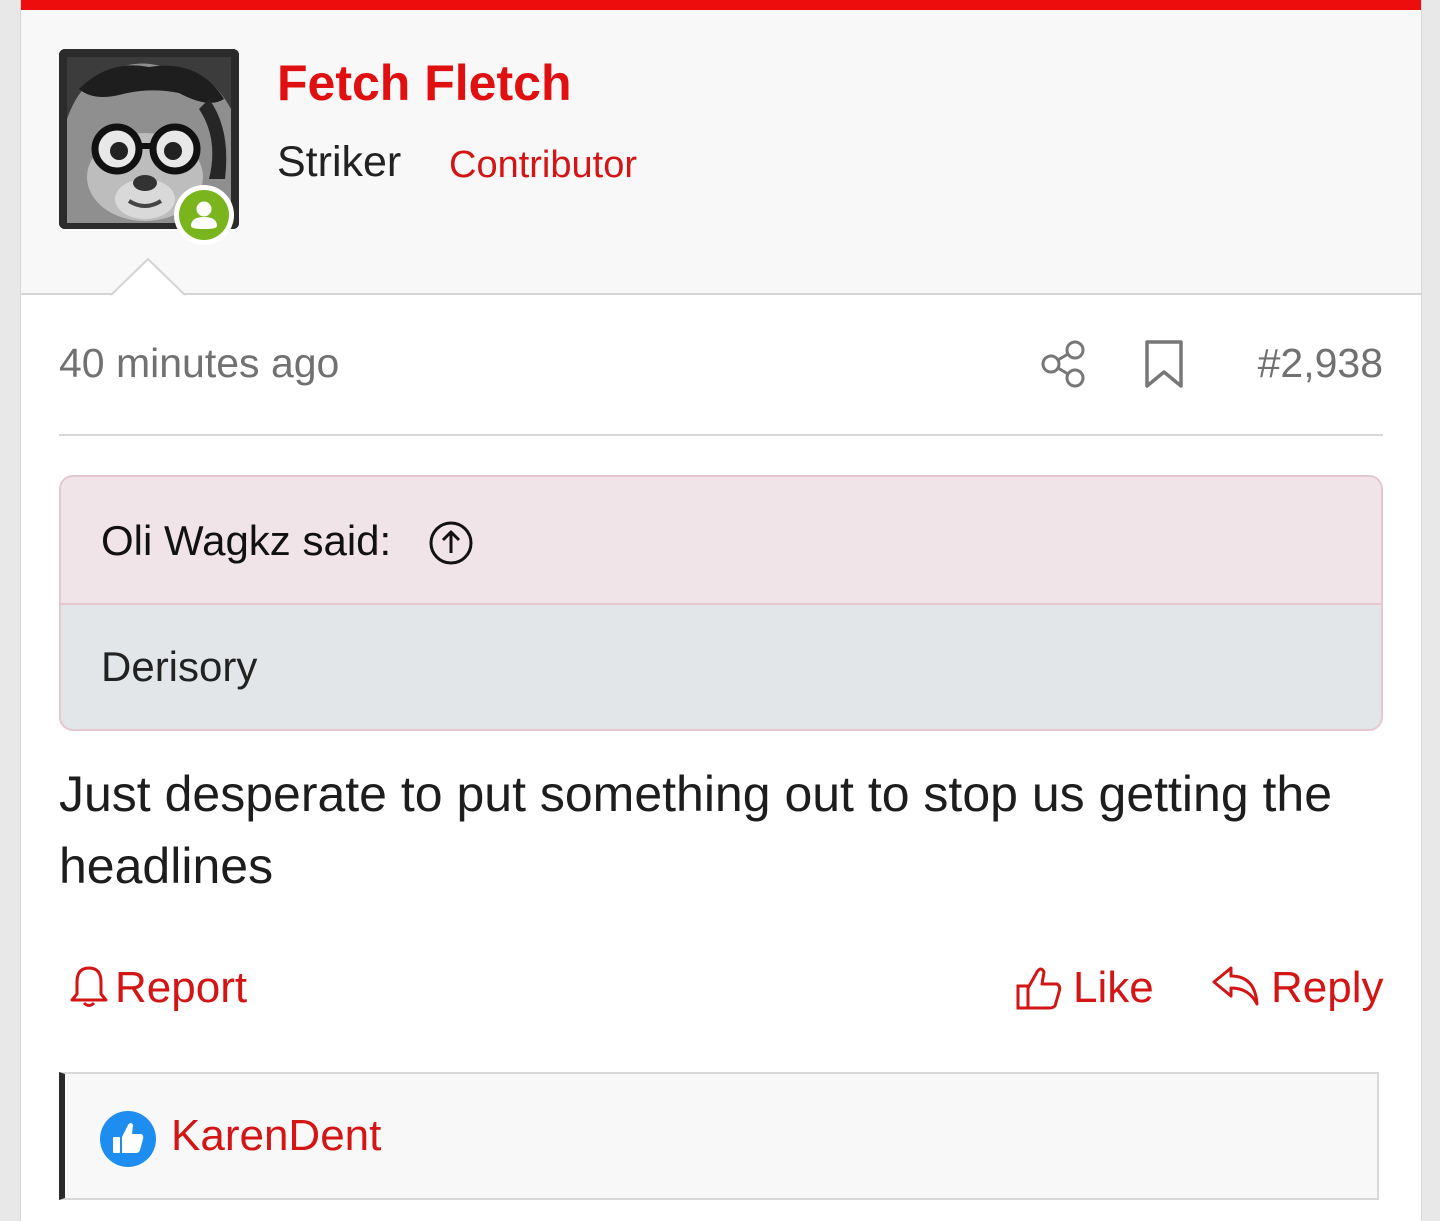 This screenshot has width=1440, height=1221. I want to click on like-label: Like, so click(1113, 987).